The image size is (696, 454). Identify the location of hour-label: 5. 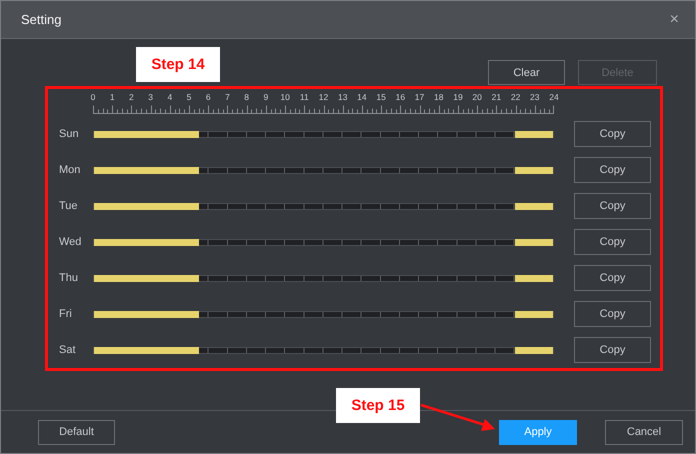
(189, 97).